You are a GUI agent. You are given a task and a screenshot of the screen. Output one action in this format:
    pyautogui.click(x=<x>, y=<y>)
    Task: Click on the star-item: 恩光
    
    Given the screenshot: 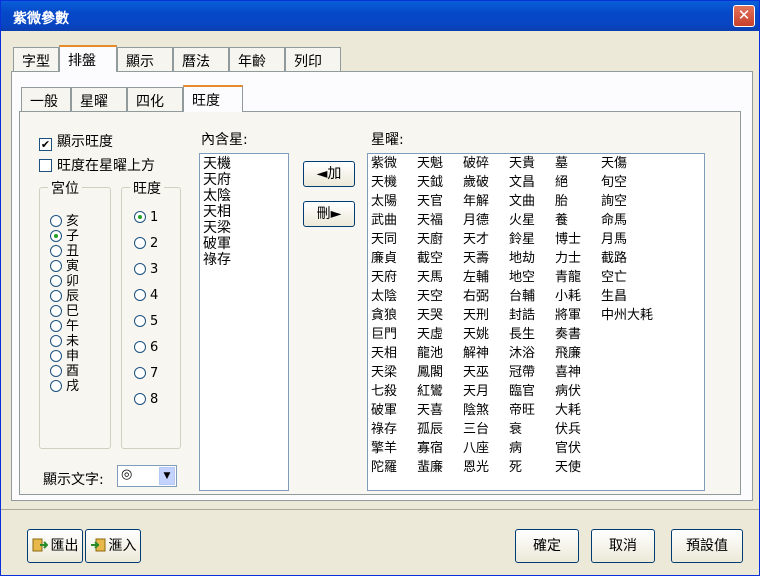 What is the action you would take?
    pyautogui.click(x=486, y=468)
    